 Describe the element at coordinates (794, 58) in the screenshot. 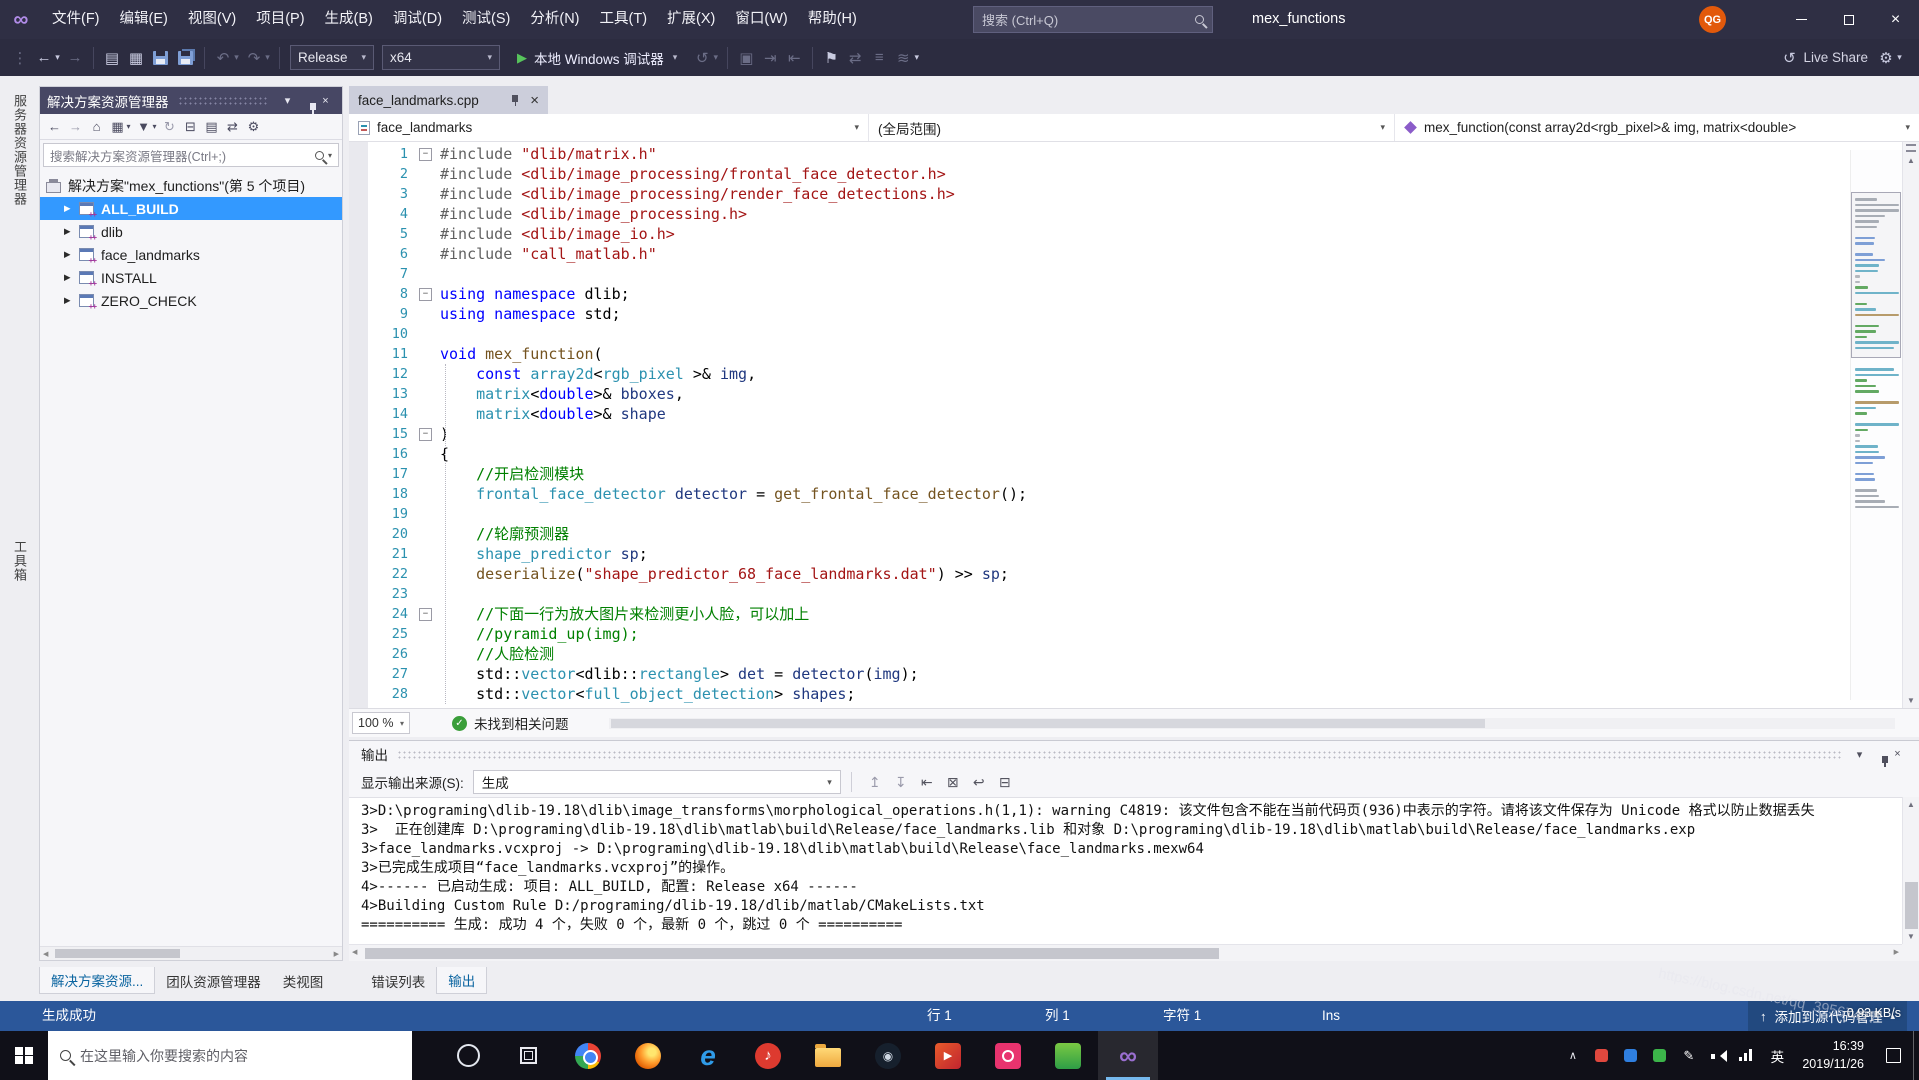

I see `step-into-icon: ⇤` at that location.